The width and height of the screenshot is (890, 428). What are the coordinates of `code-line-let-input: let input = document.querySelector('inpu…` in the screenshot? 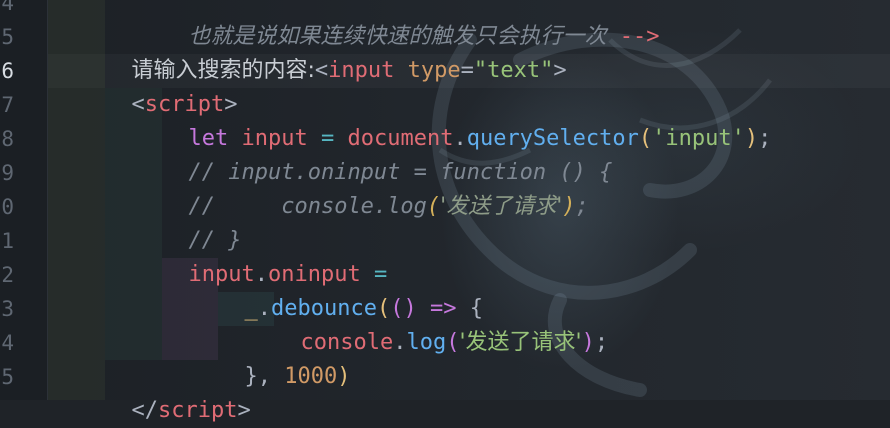 It's located at (467, 119).